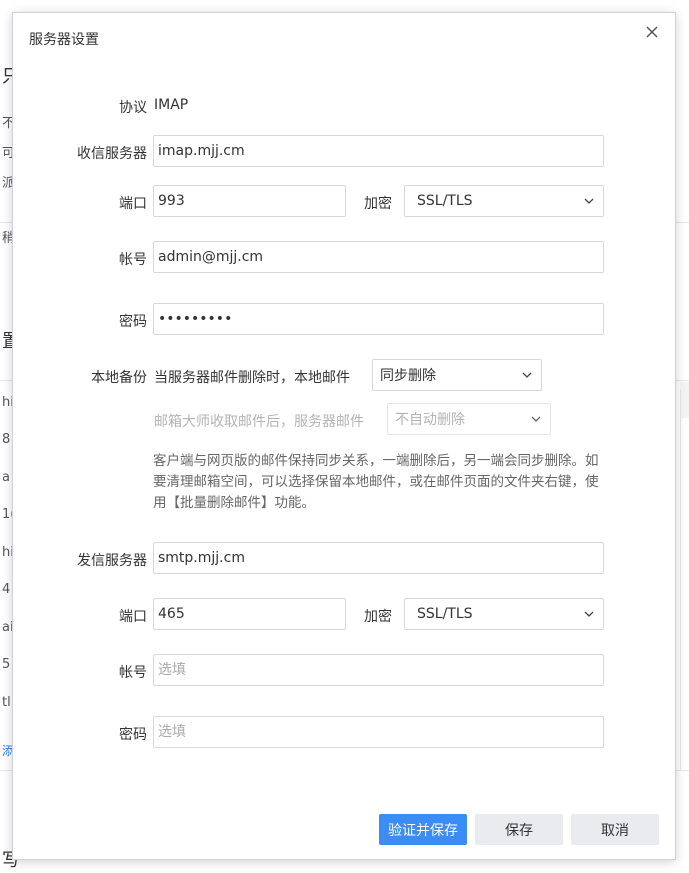  I want to click on server-delete-text: 当服务器邮件删除时，本地邮件, so click(252, 378).